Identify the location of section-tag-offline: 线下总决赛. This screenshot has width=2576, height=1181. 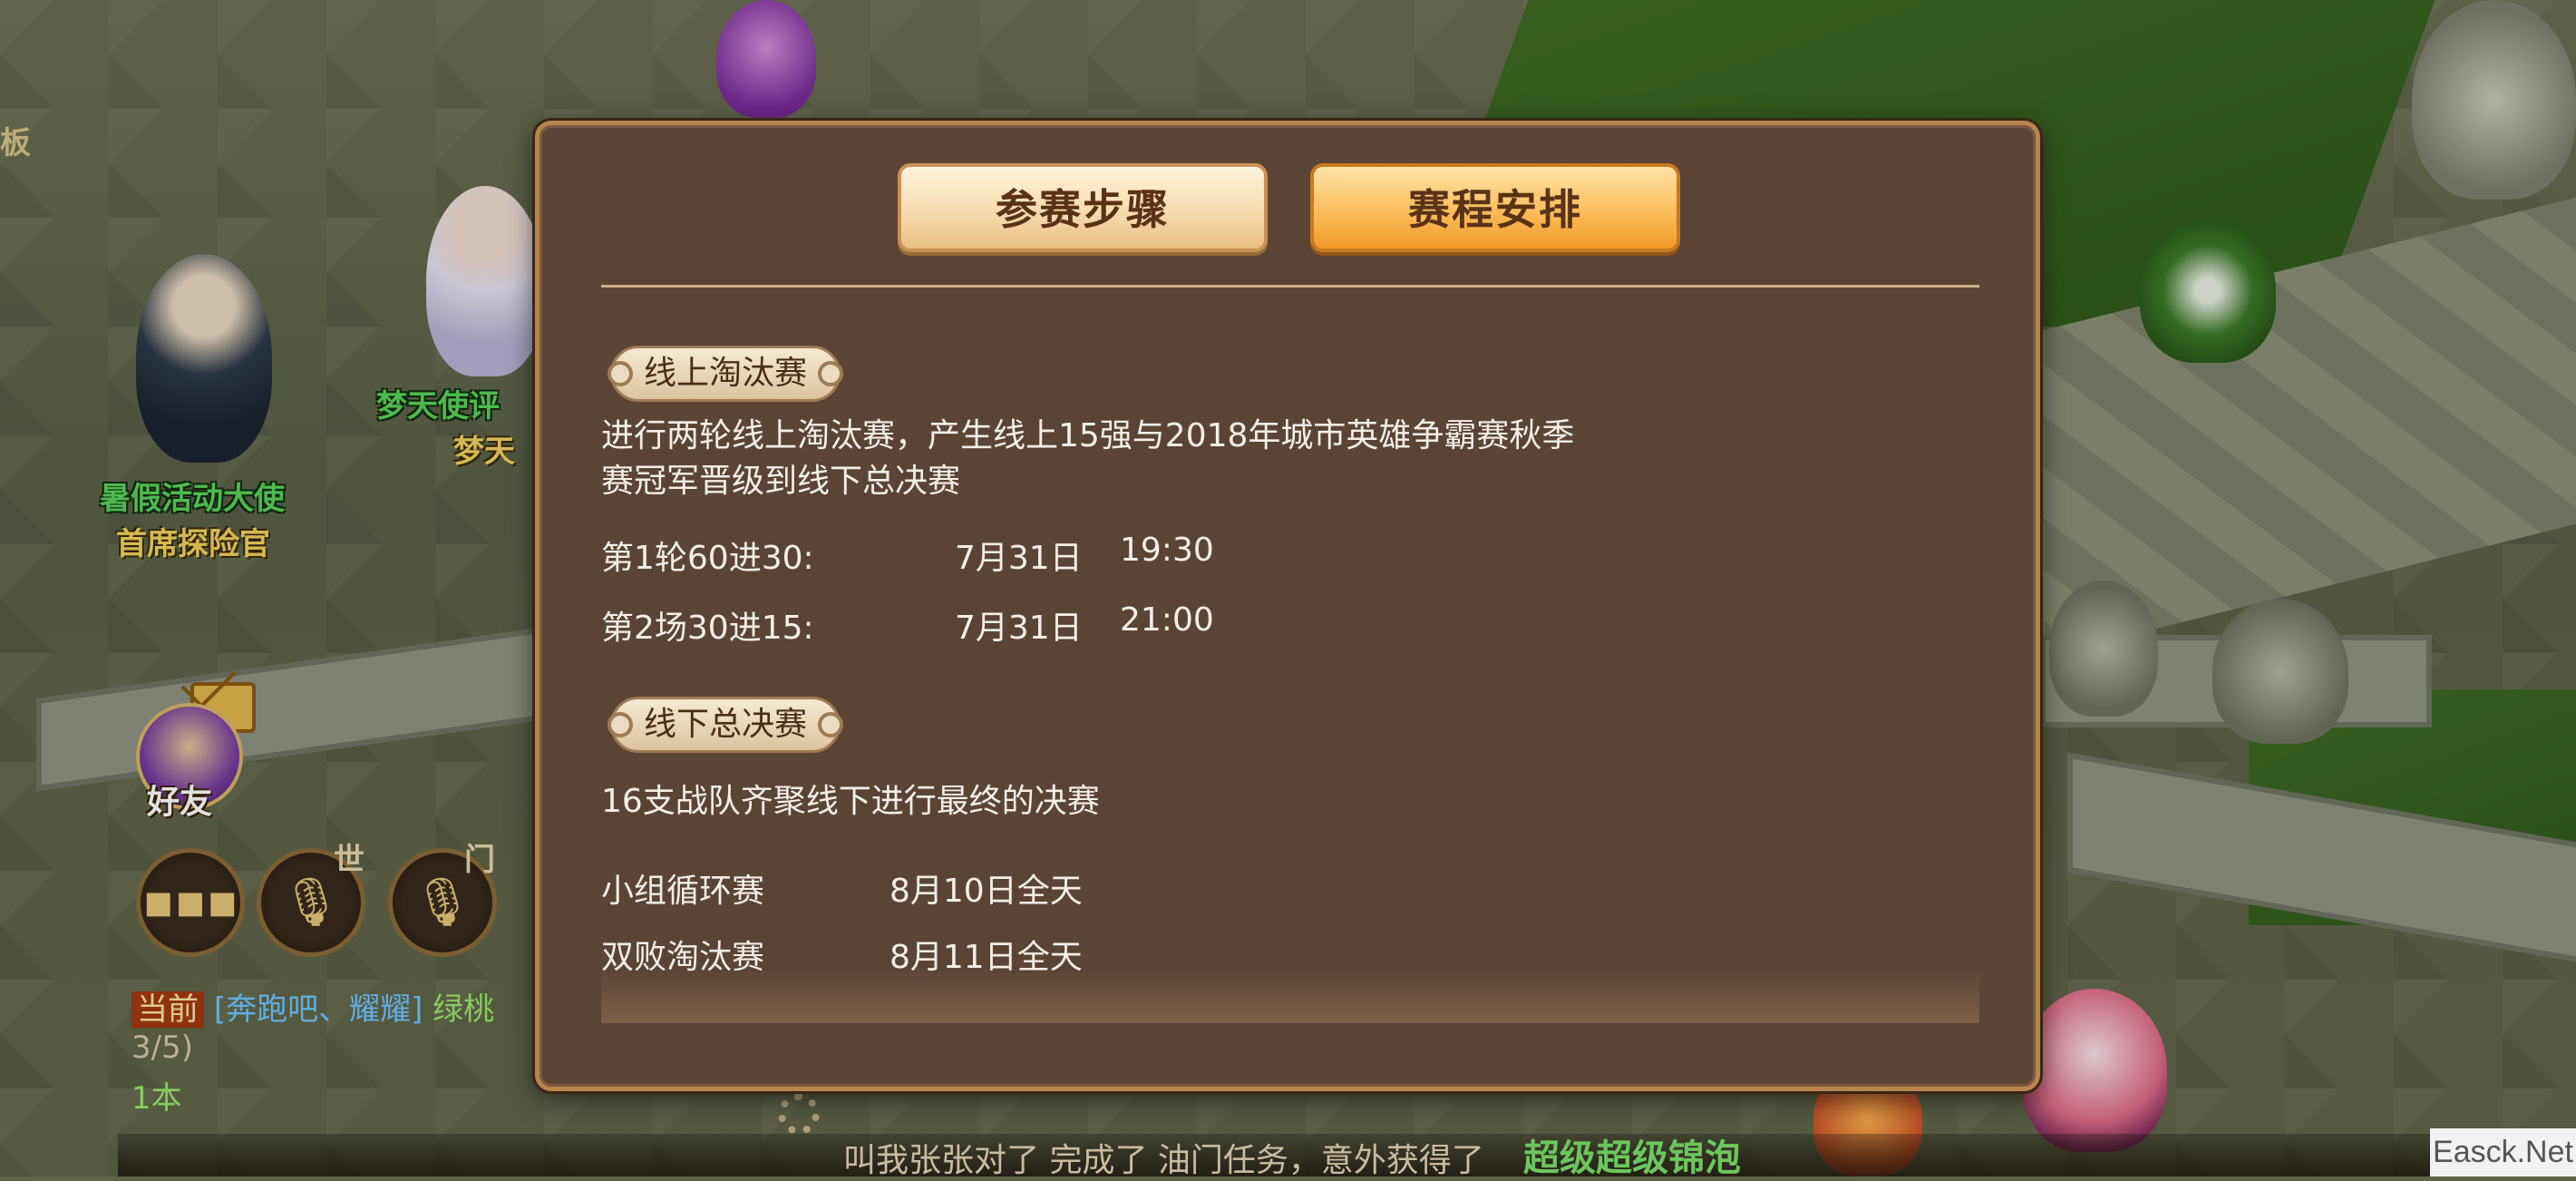
(725, 725).